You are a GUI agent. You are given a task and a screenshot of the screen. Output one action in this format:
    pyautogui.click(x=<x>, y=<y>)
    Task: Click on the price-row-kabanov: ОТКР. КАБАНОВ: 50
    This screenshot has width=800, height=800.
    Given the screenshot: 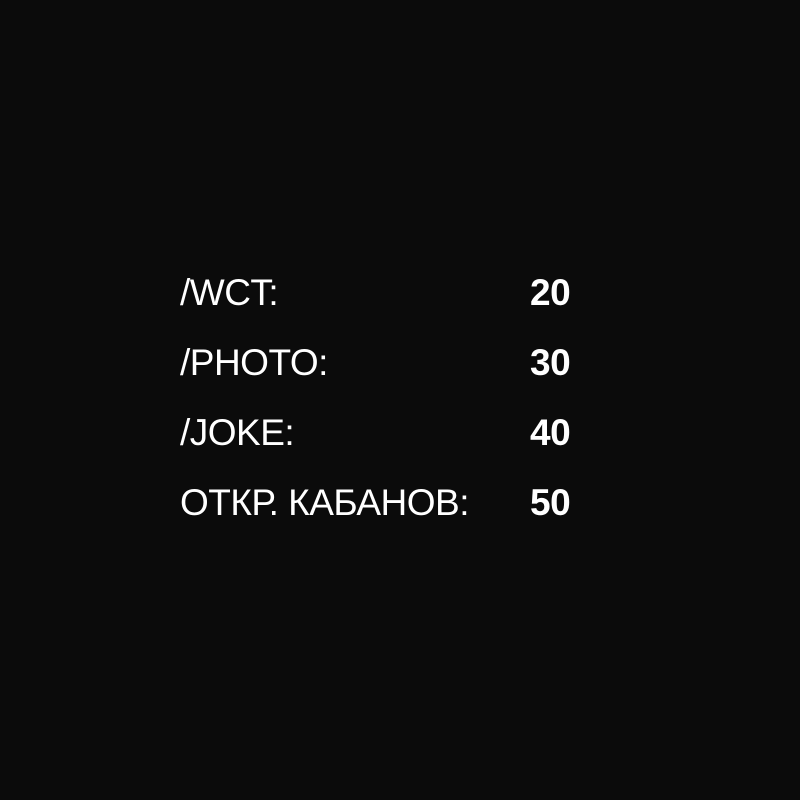 What is the action you would take?
    pyautogui.click(x=390, y=513)
    